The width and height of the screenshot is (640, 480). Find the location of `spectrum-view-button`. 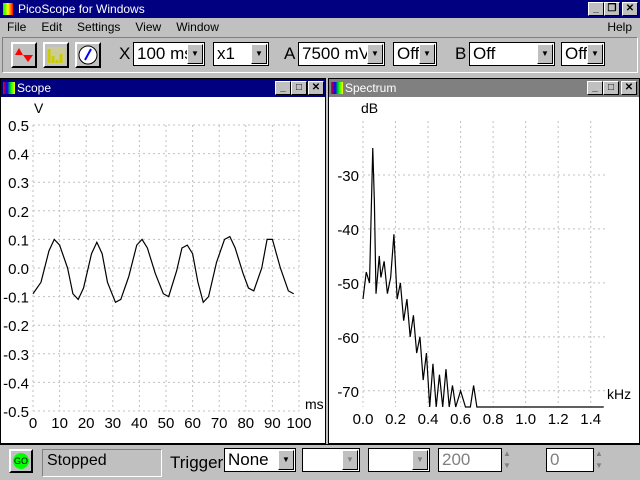

spectrum-view-button is located at coordinates (56, 55).